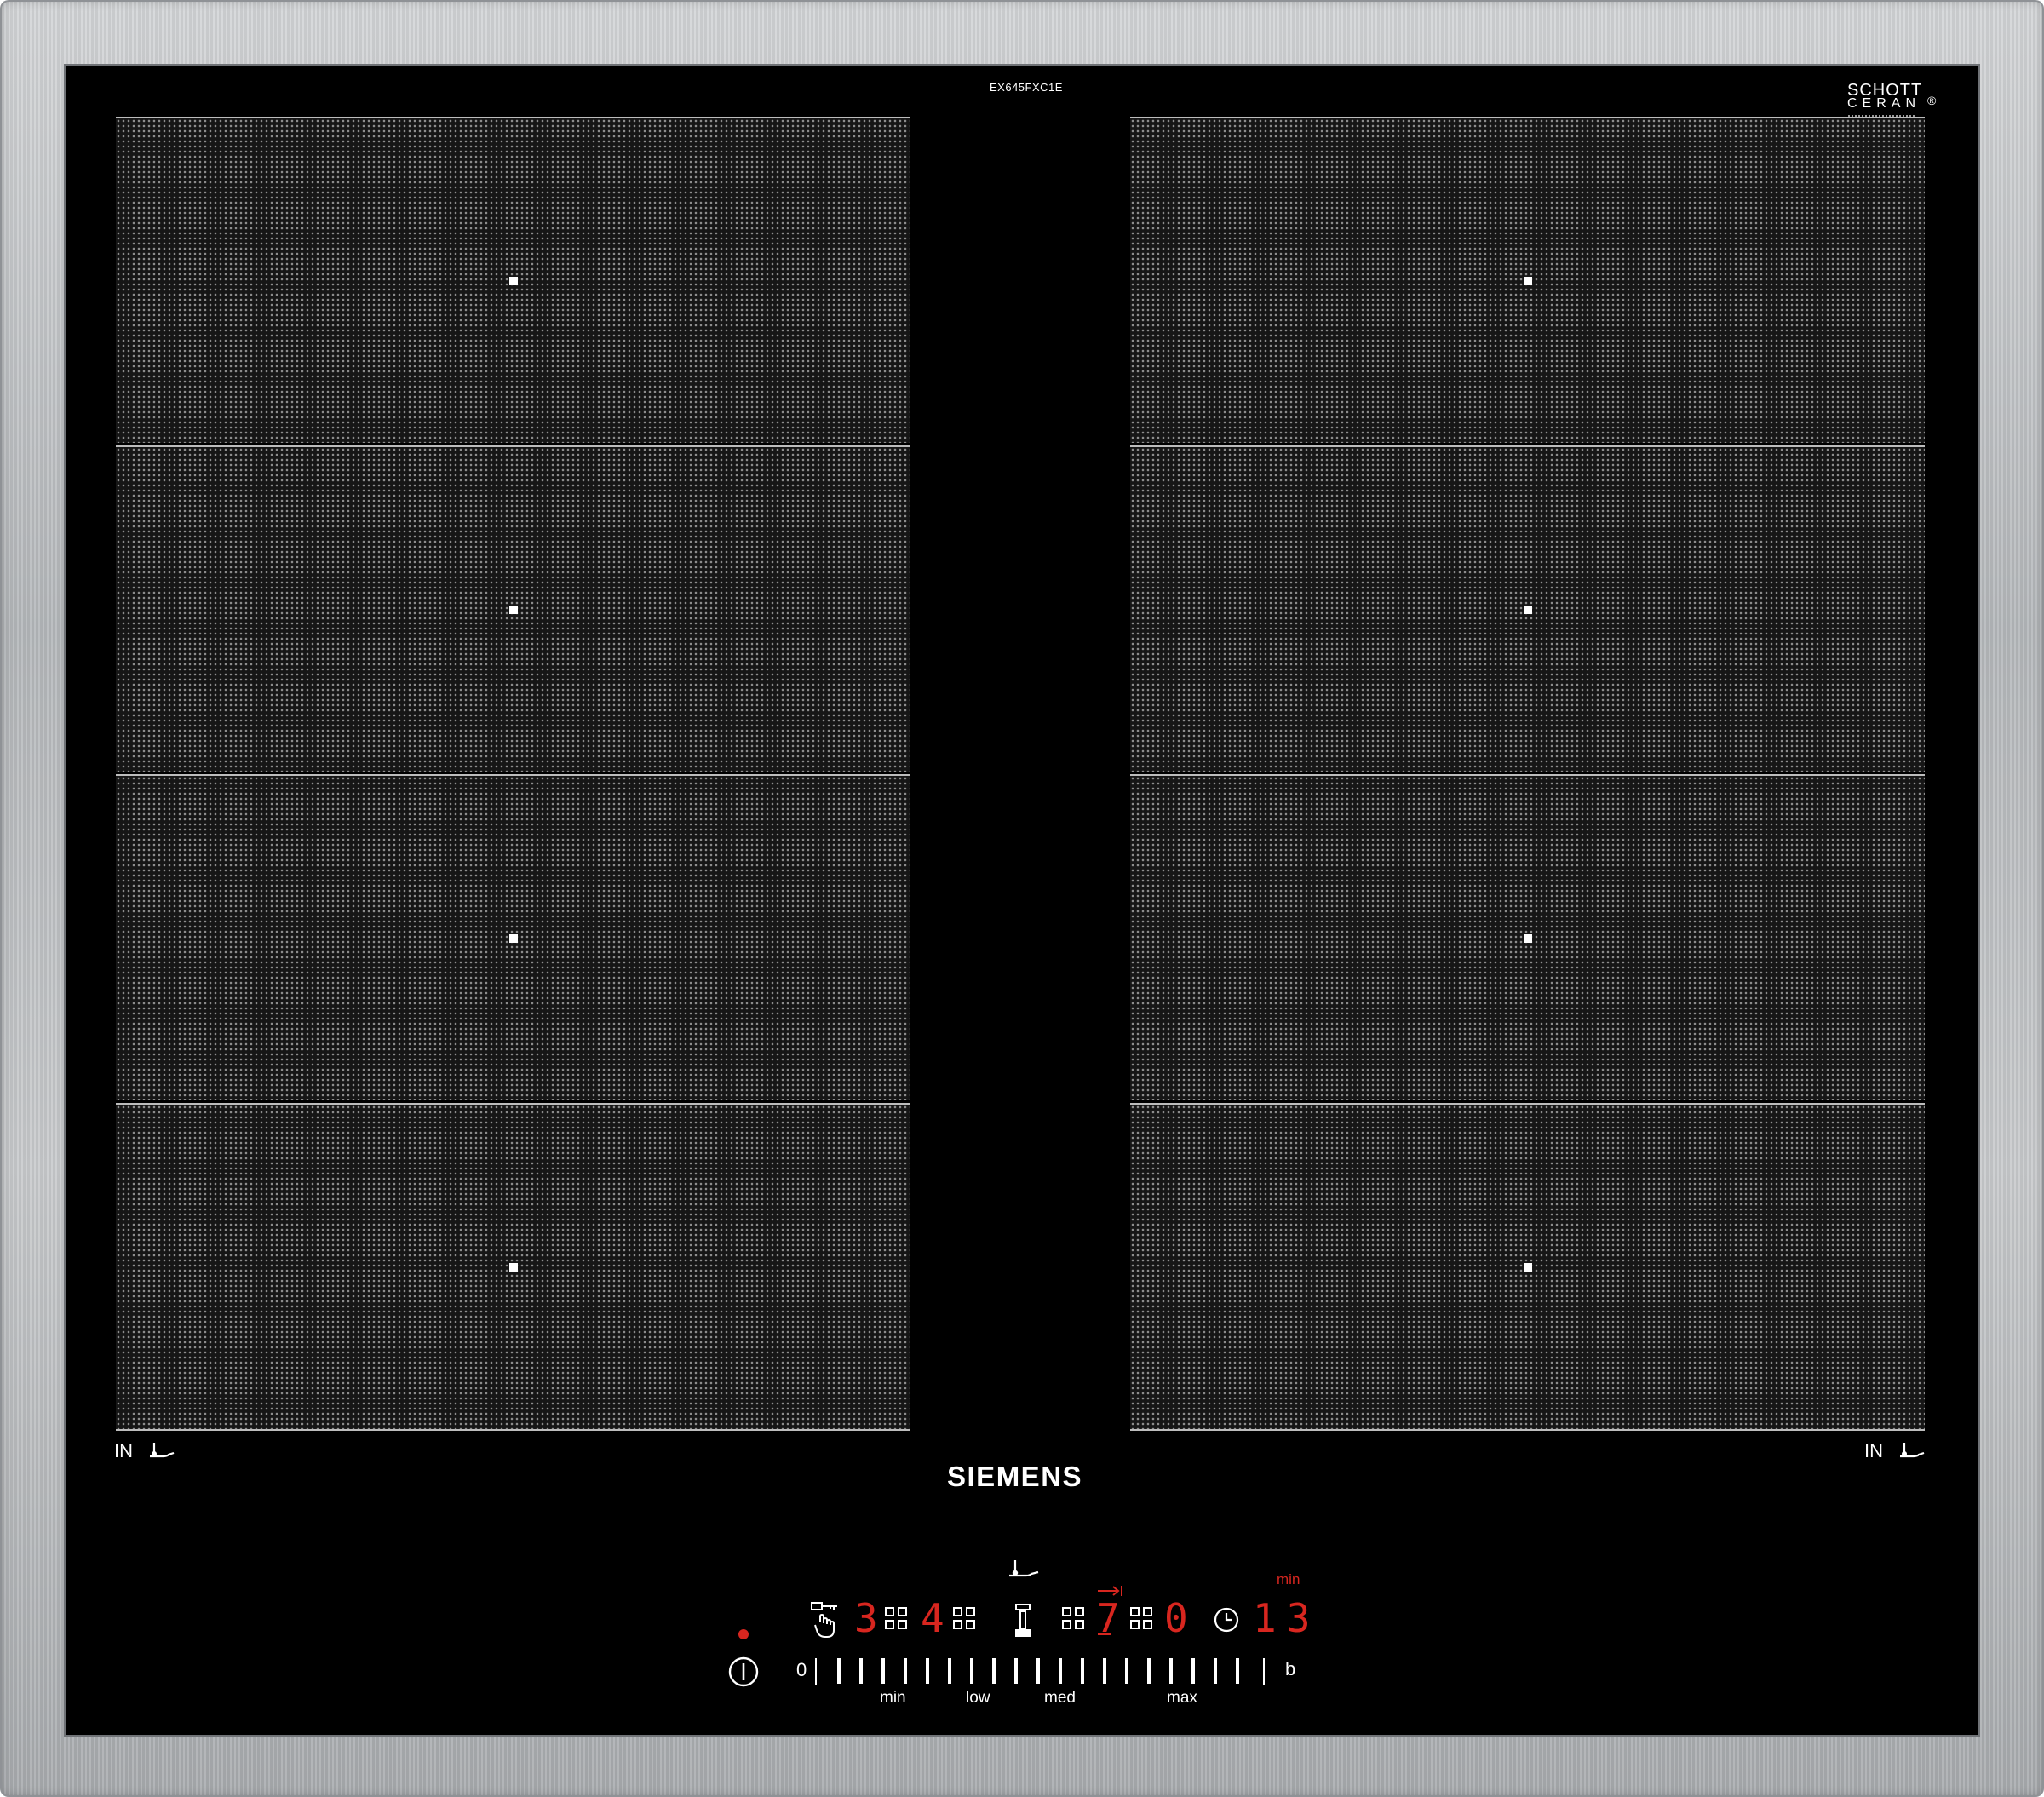 The width and height of the screenshot is (2044, 1797). What do you see at coordinates (123, 1450) in the screenshot?
I see `left-induction-label: IN` at bounding box center [123, 1450].